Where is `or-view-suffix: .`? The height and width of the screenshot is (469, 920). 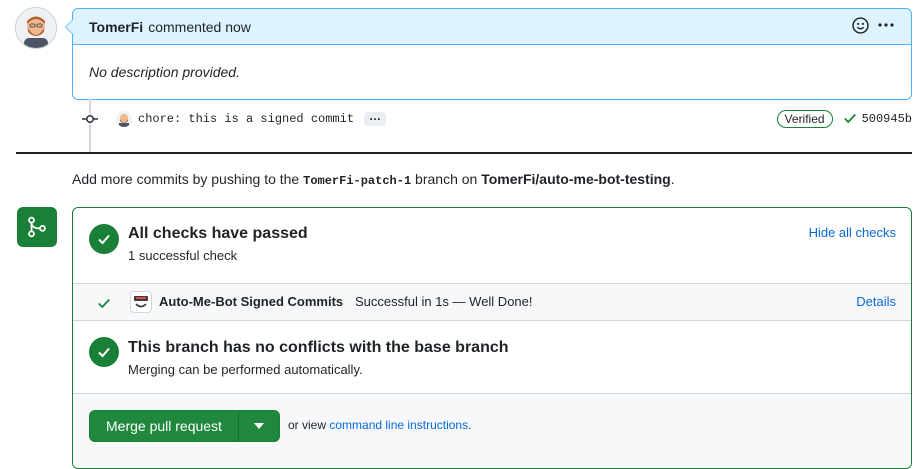
or-view-suffix: . is located at coordinates (470, 425).